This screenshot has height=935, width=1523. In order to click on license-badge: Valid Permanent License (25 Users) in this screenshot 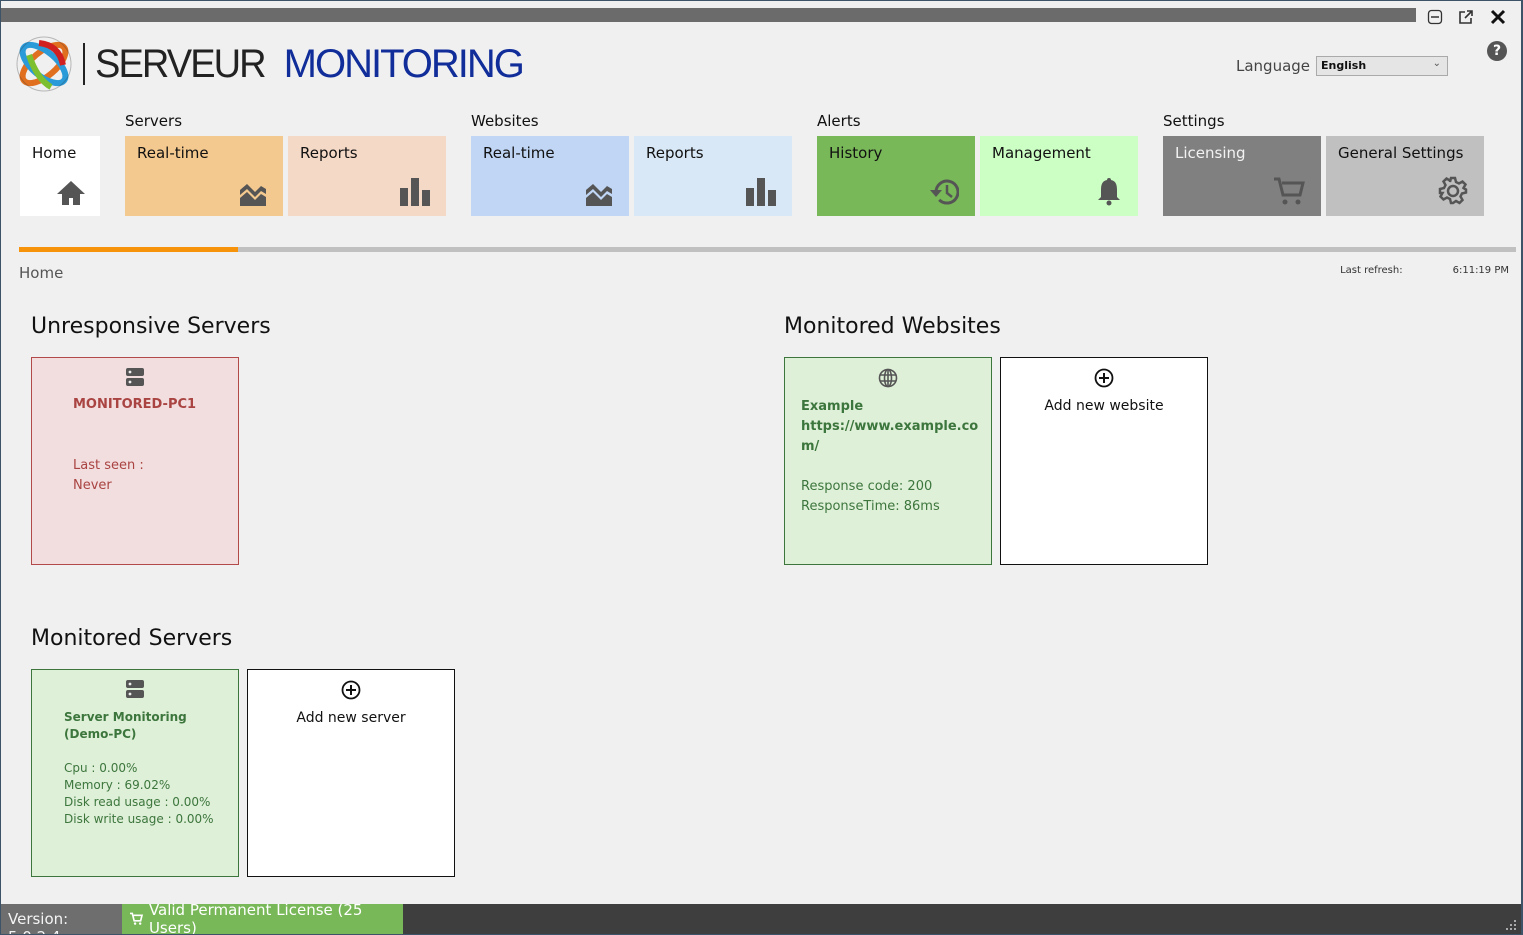, I will do `click(262, 917)`.